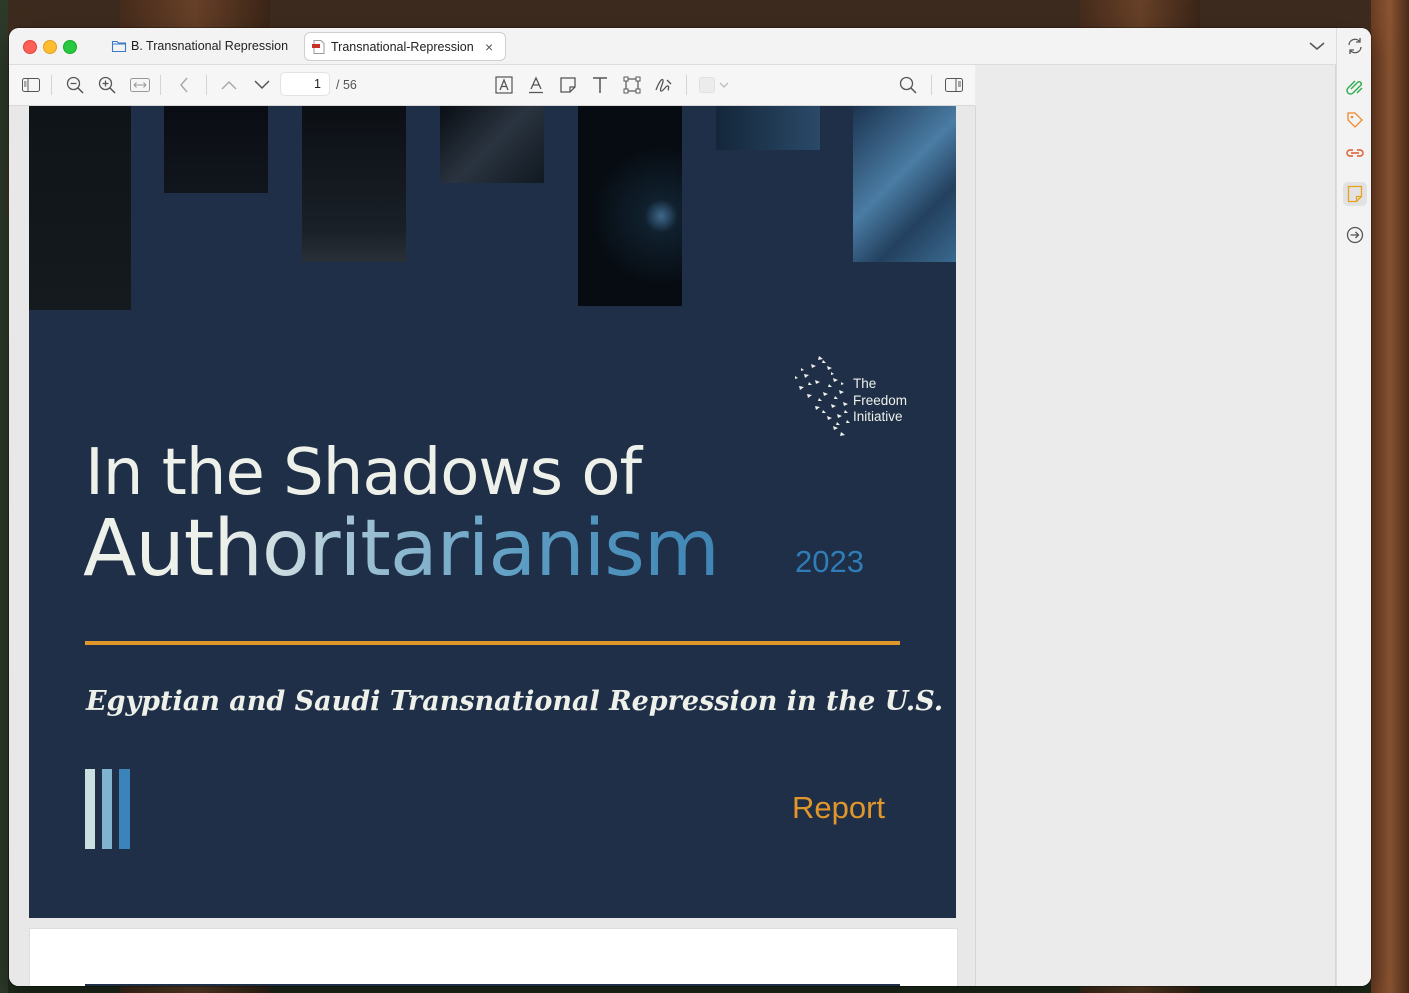 The image size is (1409, 993). What do you see at coordinates (536, 85) in the screenshot?
I see `text-underline-icon` at bounding box center [536, 85].